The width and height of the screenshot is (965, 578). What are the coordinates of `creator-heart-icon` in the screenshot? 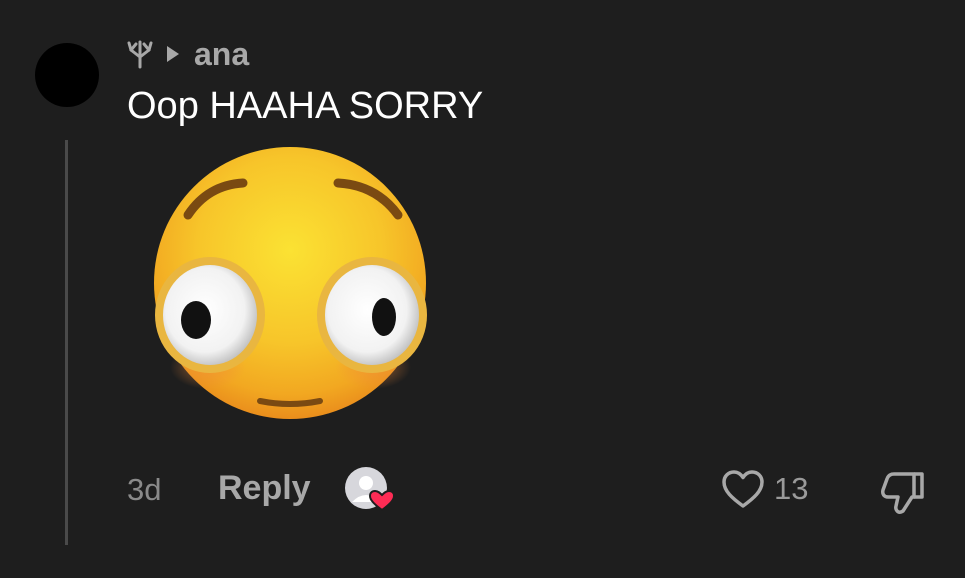 It's located at (370, 489).